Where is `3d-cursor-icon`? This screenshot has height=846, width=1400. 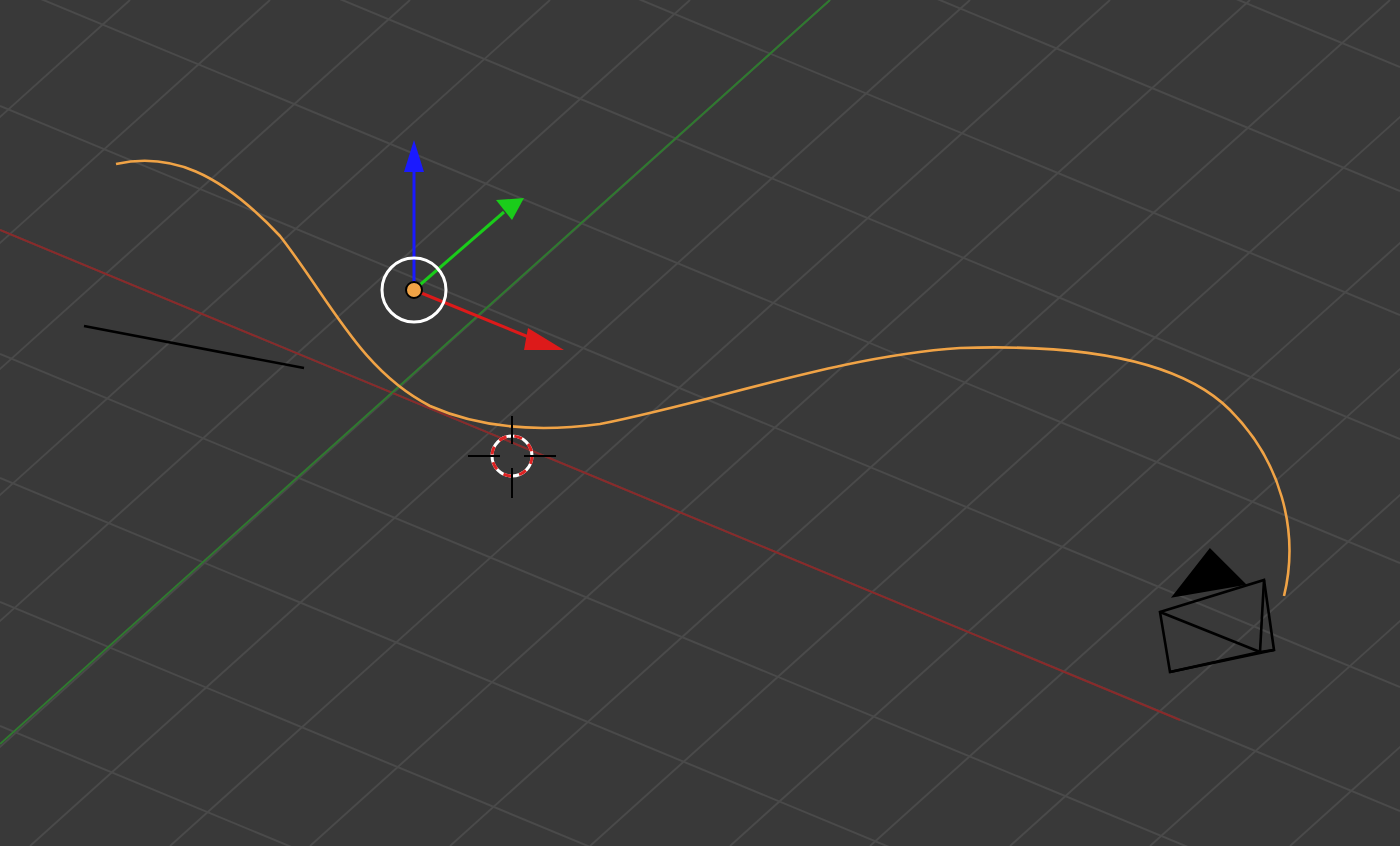 3d-cursor-icon is located at coordinates (512, 457).